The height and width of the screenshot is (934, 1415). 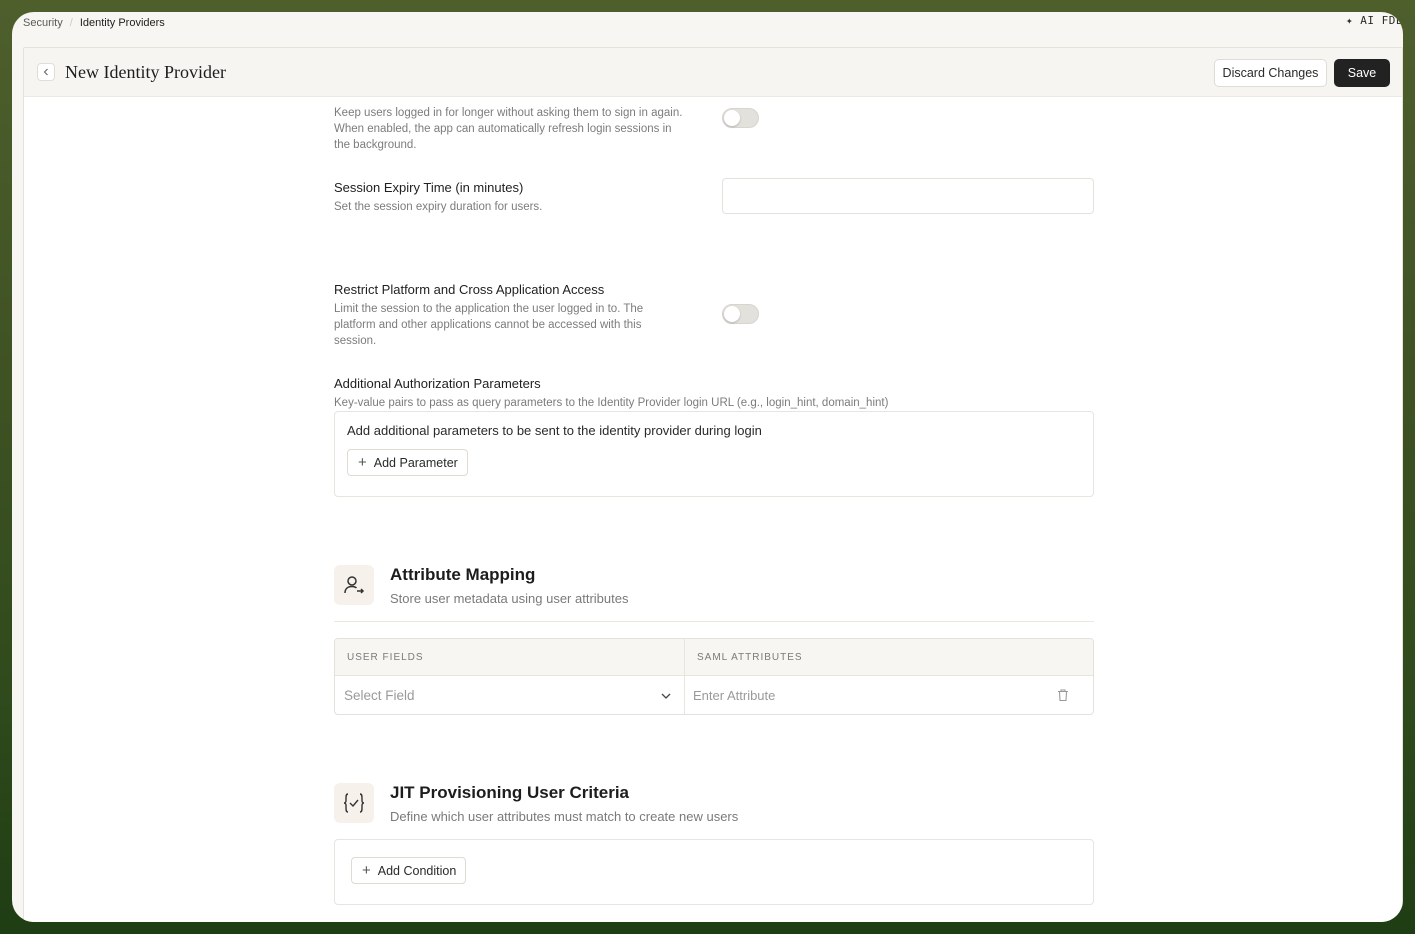 I want to click on table-header: USER FIELDS SAML ATTRIBUTES, so click(x=714, y=657).